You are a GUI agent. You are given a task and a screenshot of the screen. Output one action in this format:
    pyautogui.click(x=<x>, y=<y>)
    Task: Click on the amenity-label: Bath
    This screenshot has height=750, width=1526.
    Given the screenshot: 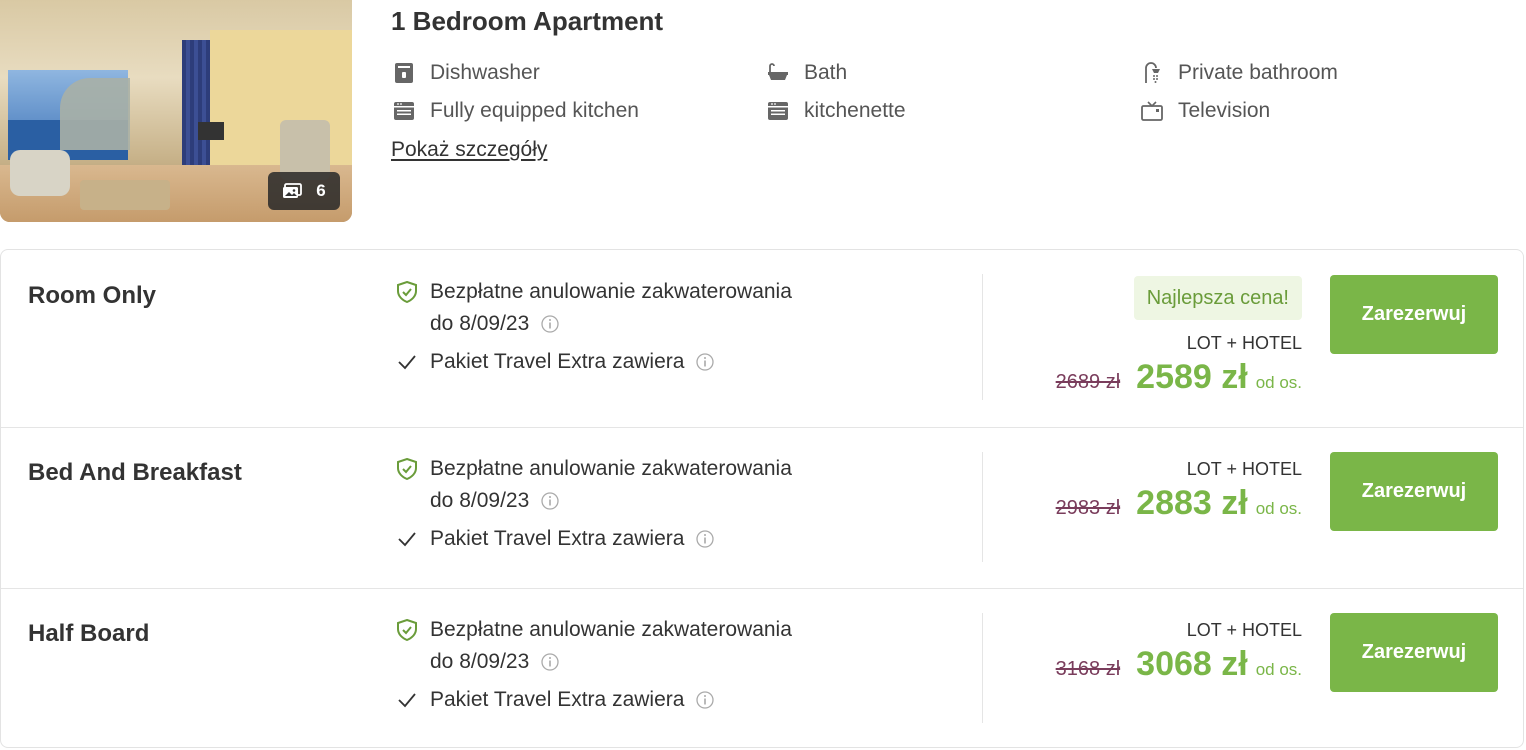 What is the action you would take?
    pyautogui.click(x=826, y=72)
    